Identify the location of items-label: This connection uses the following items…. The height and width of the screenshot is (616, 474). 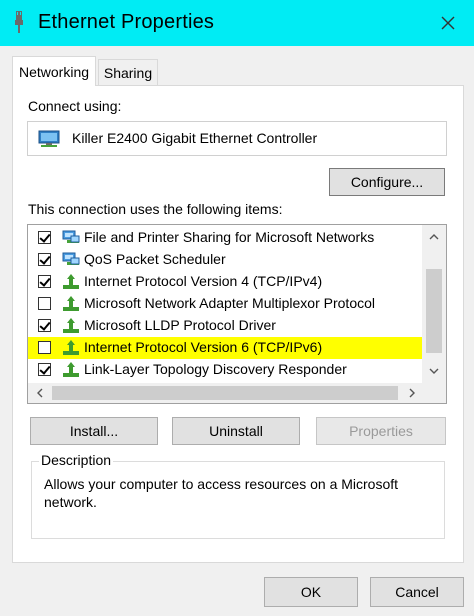
(155, 209).